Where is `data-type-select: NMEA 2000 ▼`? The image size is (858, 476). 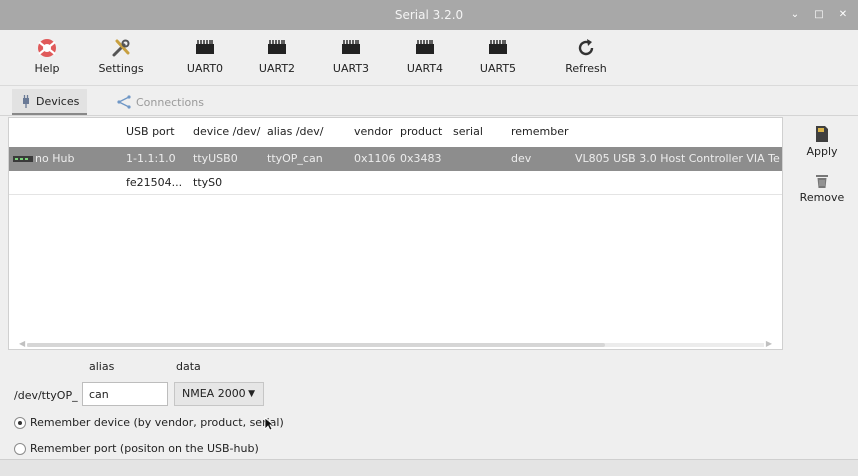
data-type-select: NMEA 2000 ▼ is located at coordinates (219, 394).